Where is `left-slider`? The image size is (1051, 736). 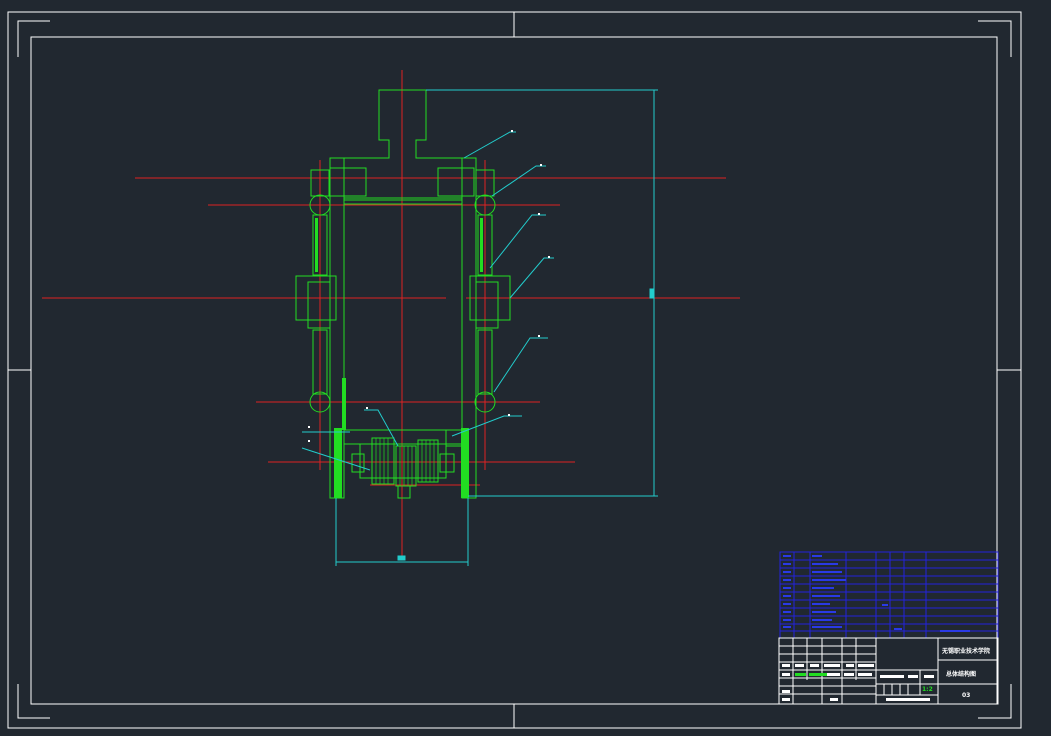 left-slider is located at coordinates (319, 305).